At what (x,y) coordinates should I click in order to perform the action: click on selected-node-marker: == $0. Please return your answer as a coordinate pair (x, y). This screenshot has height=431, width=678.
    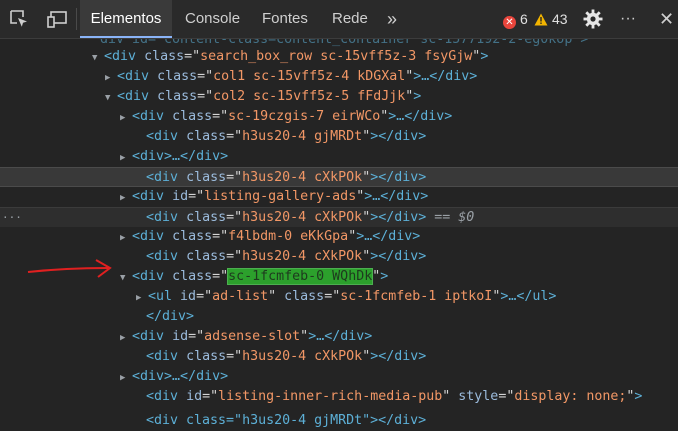
    Looking at the image, I should click on (450, 217).